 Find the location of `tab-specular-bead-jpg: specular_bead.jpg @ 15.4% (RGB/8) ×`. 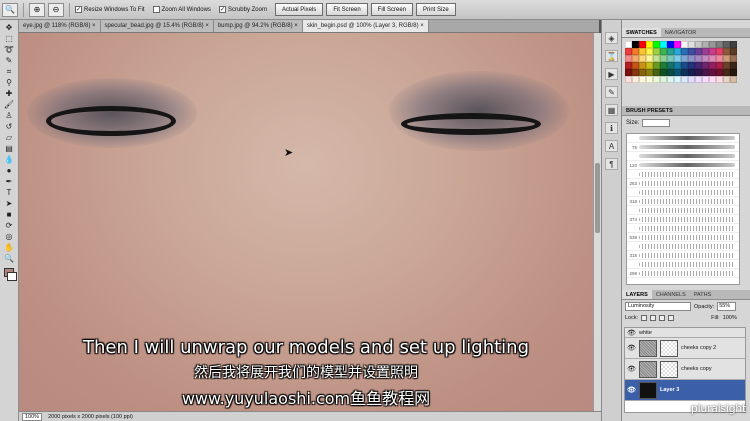

tab-specular-bead-jpg: specular_bead.jpg @ 15.4% (RGB/8) × is located at coordinates (157, 26).